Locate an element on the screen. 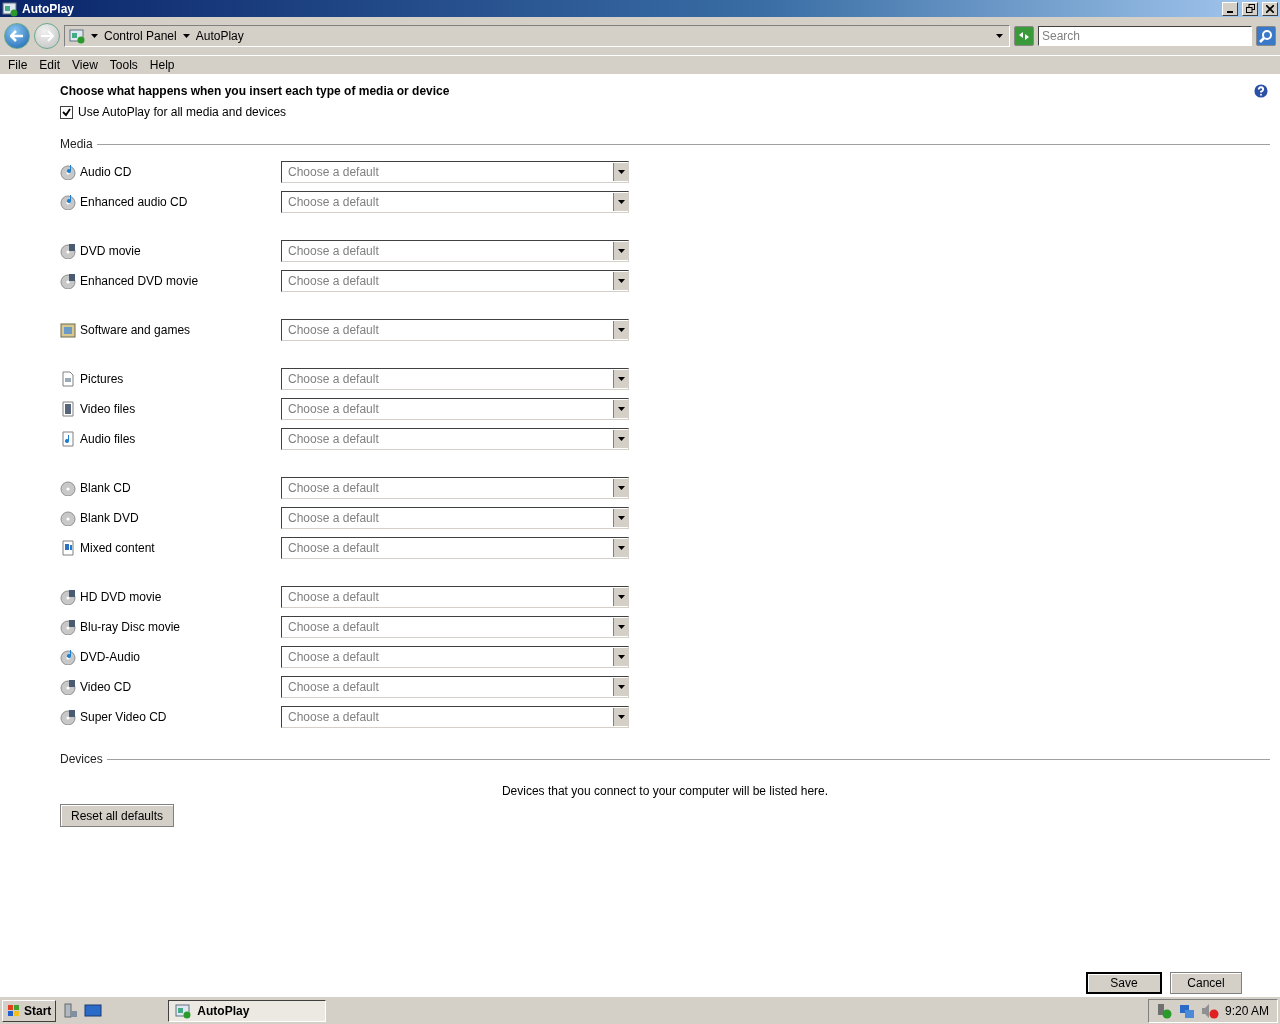 This screenshot has height=1024, width=1280. media-label: Enhanced audio CD is located at coordinates (134, 202).